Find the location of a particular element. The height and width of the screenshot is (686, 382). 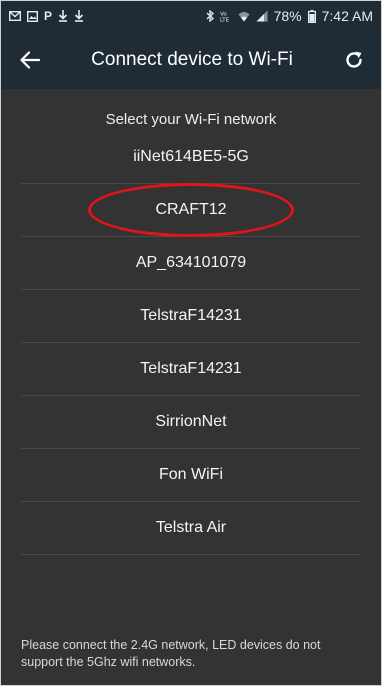

network-name: Fon WiFi is located at coordinates (191, 474).